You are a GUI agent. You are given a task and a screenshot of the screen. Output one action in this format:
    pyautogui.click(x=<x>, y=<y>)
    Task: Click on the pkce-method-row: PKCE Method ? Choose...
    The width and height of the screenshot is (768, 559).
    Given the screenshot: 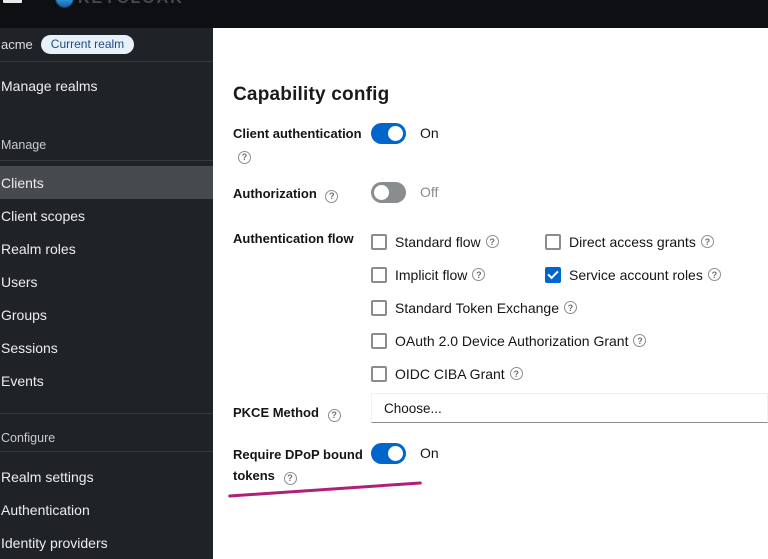 What is the action you would take?
    pyautogui.click(x=500, y=408)
    